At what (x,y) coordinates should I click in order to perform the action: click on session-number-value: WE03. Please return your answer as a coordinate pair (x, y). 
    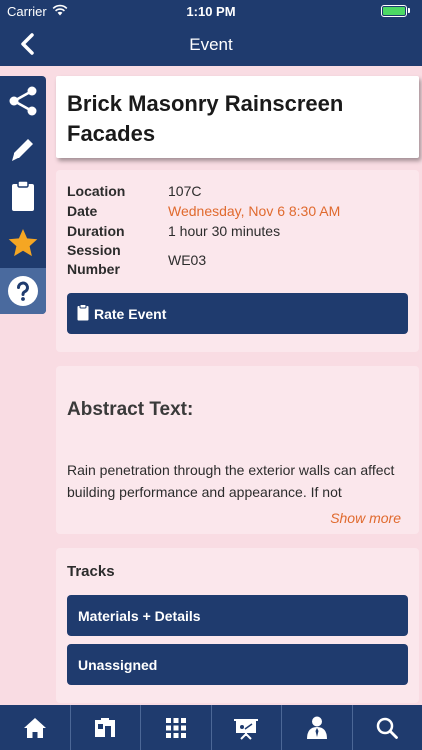
    Looking at the image, I should click on (187, 260).